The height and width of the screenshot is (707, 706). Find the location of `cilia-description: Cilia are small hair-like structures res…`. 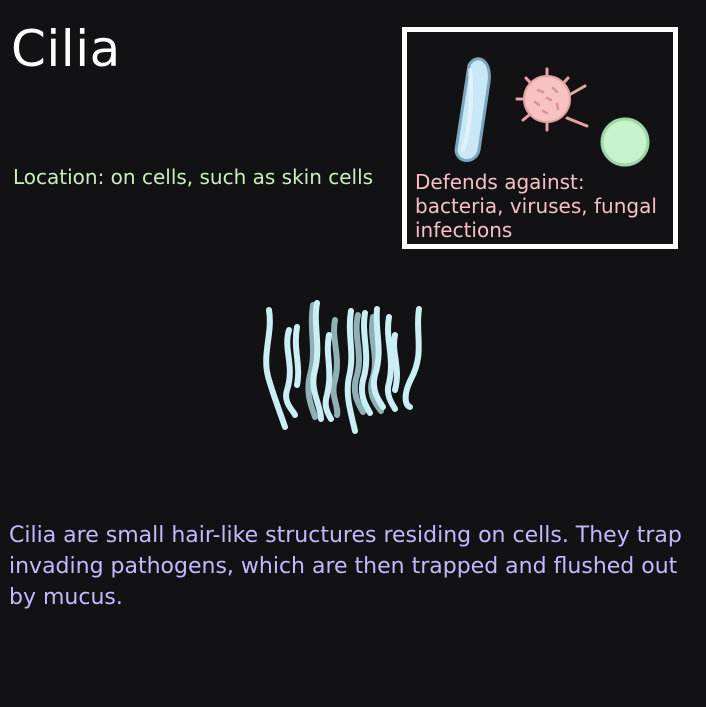

cilia-description: Cilia are small hair-like structures res… is located at coordinates (345, 566).